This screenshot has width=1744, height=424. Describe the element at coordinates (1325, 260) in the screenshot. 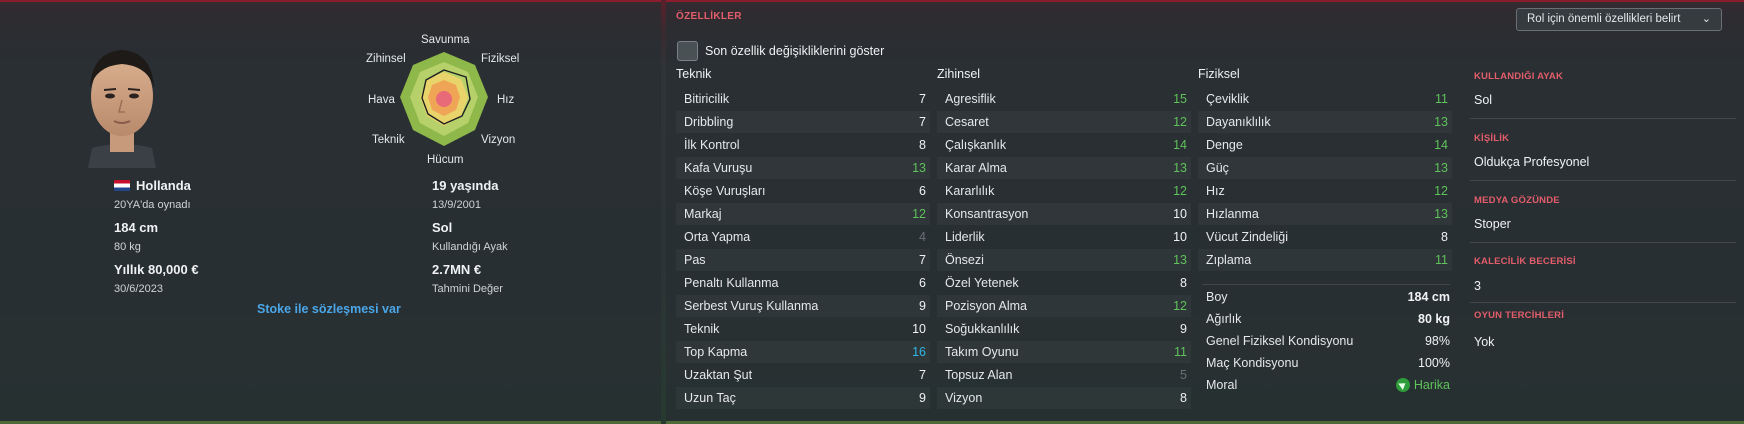

I see `attribute-row: Zıplama 11` at that location.